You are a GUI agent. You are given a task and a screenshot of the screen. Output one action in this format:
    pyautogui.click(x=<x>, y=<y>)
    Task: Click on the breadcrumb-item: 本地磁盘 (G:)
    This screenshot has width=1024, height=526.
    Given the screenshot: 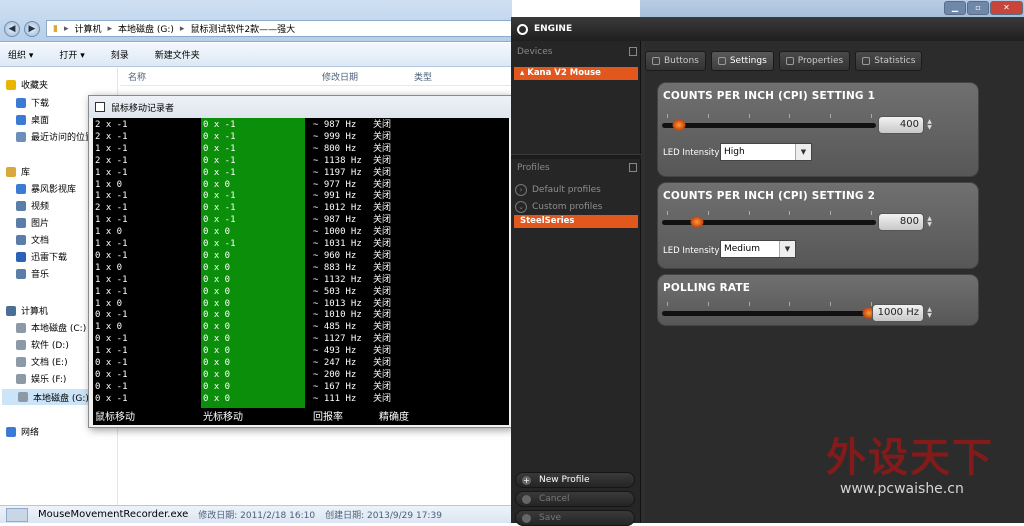 What is the action you would take?
    pyautogui.click(x=146, y=28)
    